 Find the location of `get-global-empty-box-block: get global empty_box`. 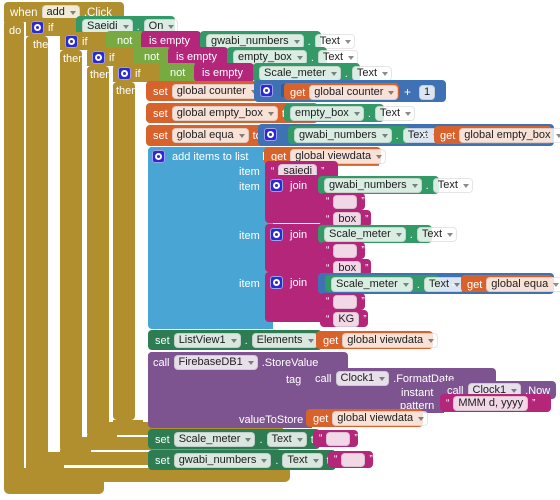

get-global-empty-box-block: get global empty_box is located at coordinates (497, 135).